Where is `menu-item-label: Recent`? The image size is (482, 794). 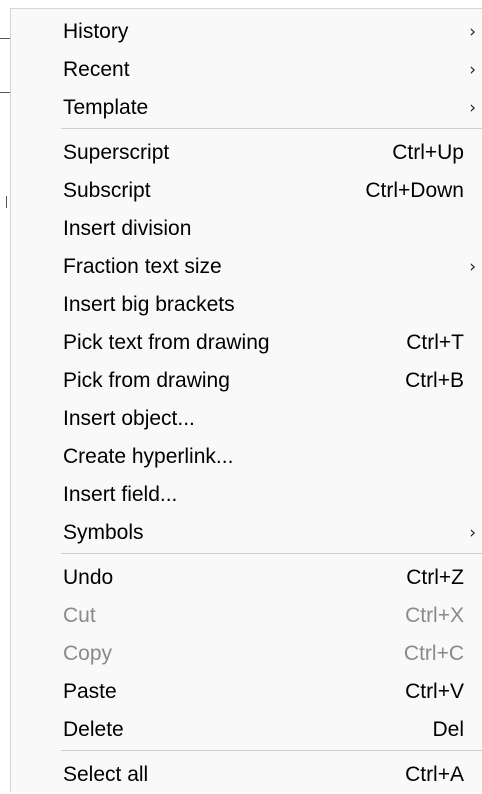
menu-item-label: Recent is located at coordinates (96, 69).